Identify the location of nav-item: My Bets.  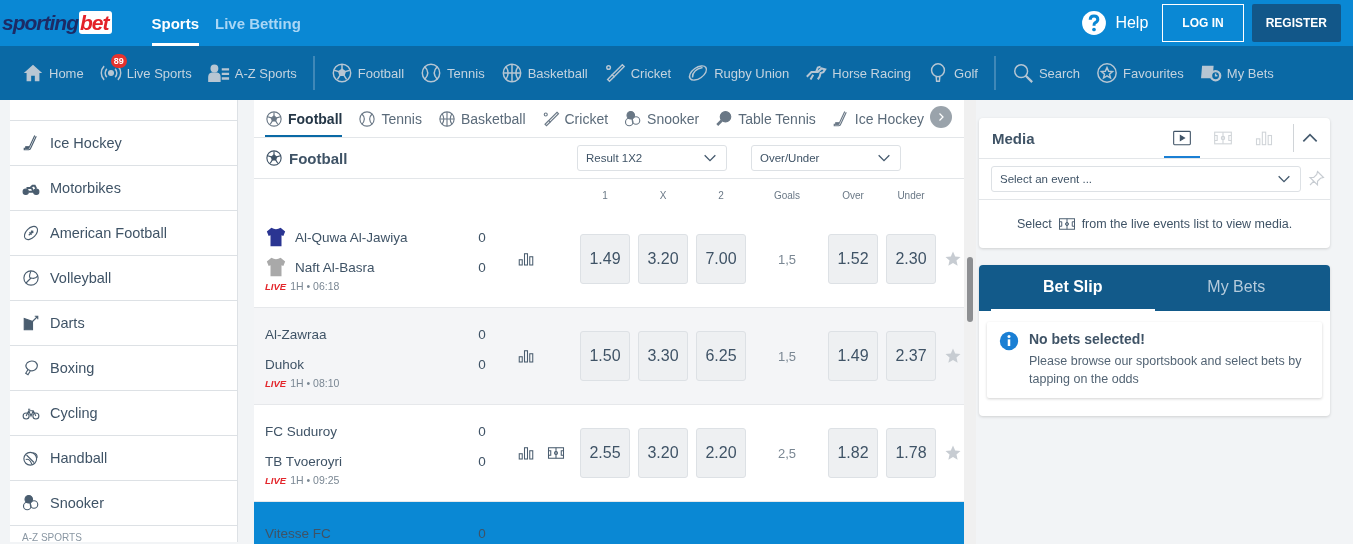
(1236, 69).